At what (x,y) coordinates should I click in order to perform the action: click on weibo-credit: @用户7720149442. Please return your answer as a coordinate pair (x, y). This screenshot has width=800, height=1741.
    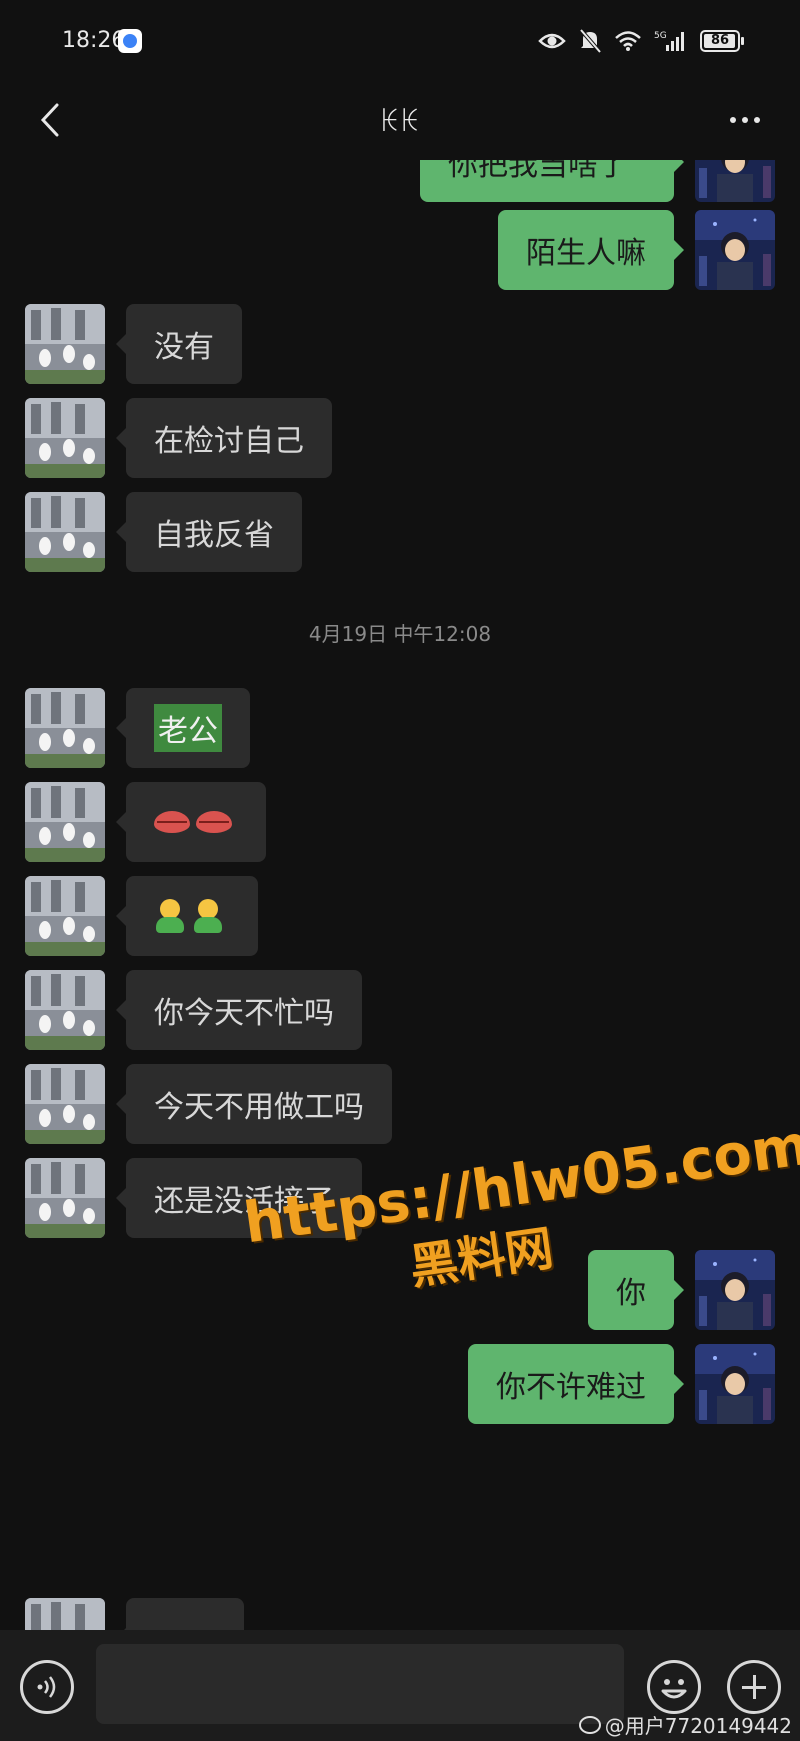
    Looking at the image, I should click on (685, 1724).